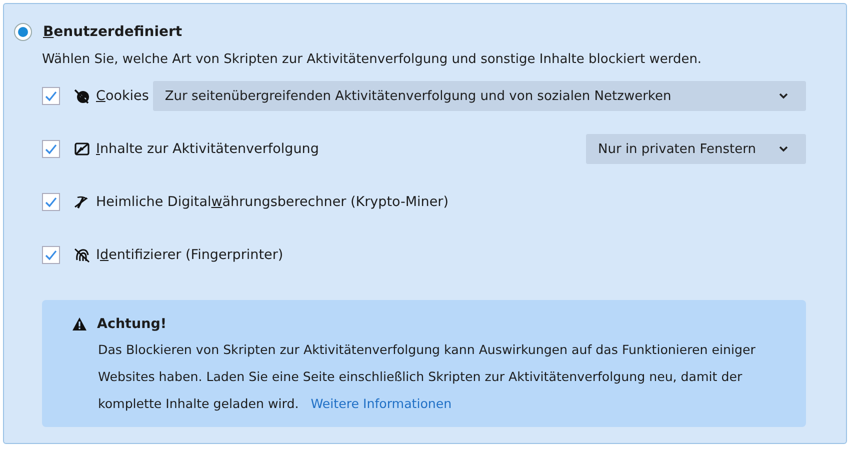 This screenshot has width=850, height=449. I want to click on radio-button, so click(23, 32).